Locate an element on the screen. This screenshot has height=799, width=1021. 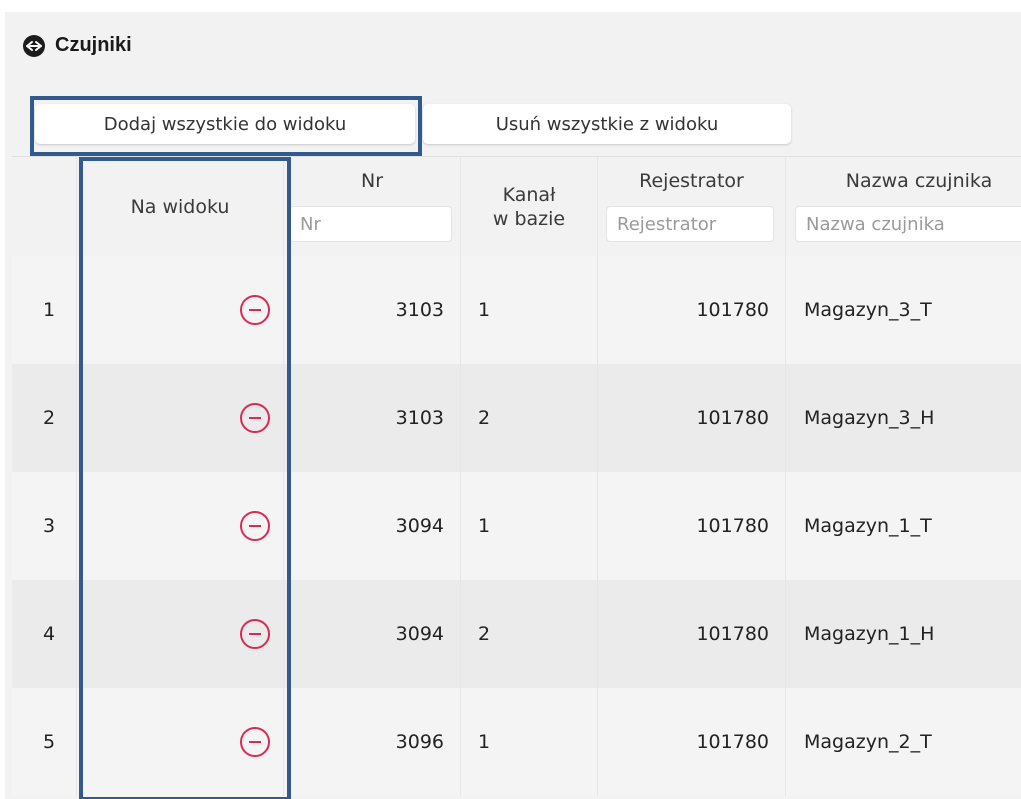
nr-cell: 3096 is located at coordinates (372, 742).